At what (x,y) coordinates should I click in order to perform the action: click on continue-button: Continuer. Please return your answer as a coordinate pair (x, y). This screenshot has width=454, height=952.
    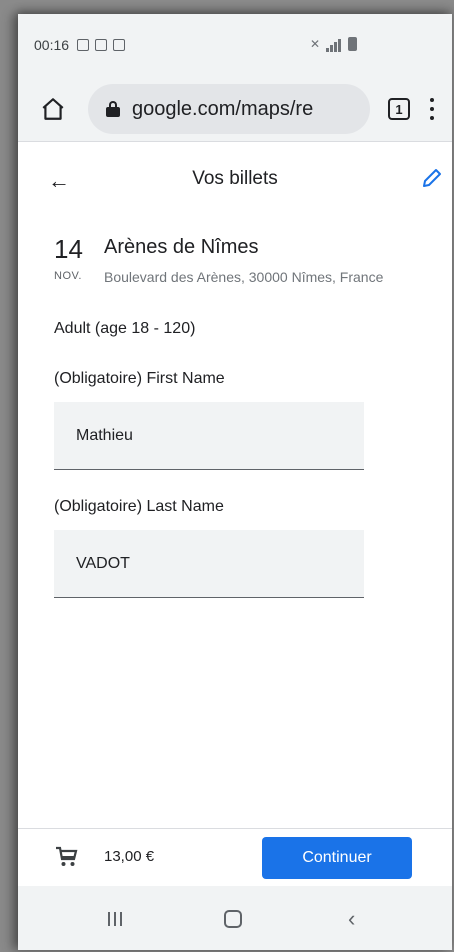
    Looking at the image, I should click on (337, 858).